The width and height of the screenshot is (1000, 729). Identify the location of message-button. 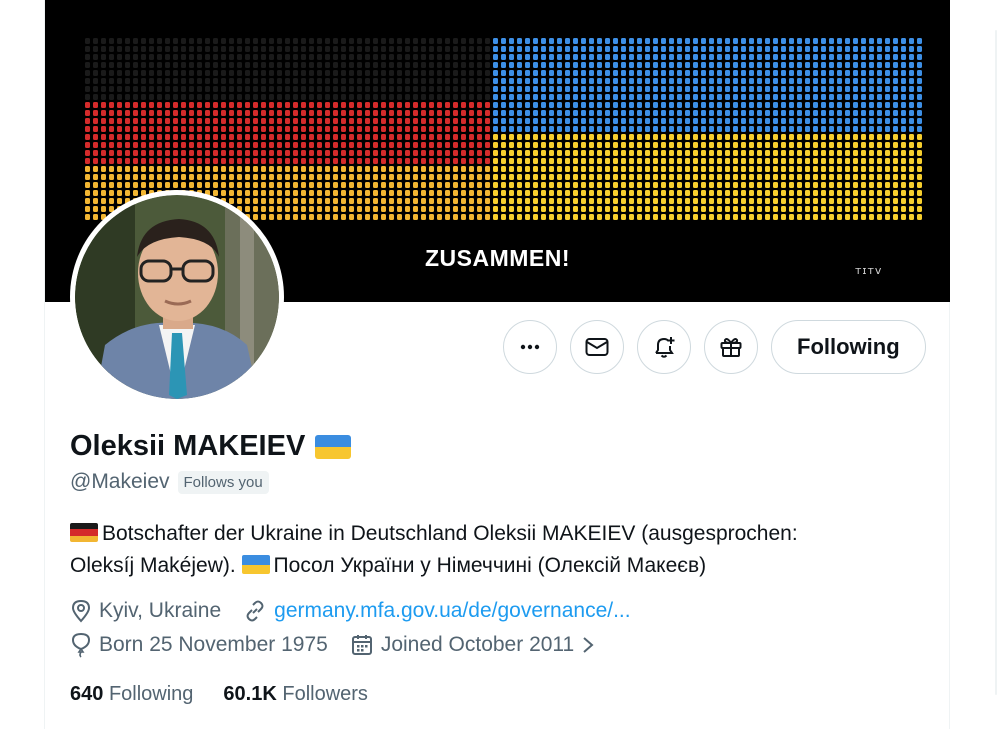
(597, 347).